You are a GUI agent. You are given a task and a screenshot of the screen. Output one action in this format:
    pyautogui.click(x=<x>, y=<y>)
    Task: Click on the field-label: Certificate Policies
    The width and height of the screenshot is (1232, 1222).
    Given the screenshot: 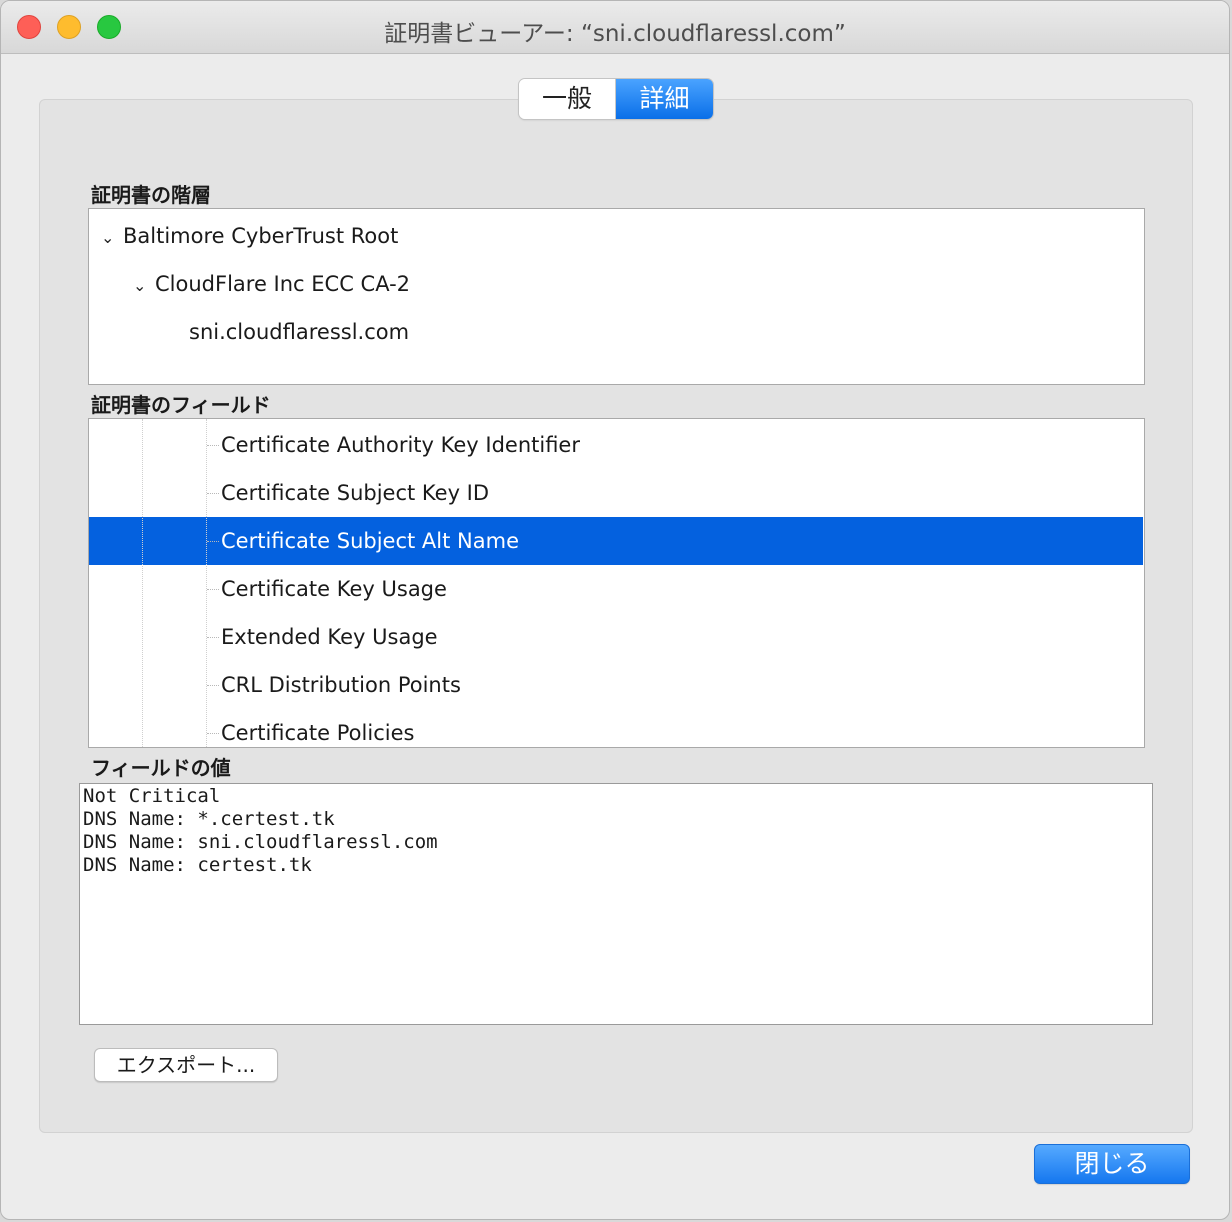 What is the action you would take?
    pyautogui.click(x=318, y=733)
    